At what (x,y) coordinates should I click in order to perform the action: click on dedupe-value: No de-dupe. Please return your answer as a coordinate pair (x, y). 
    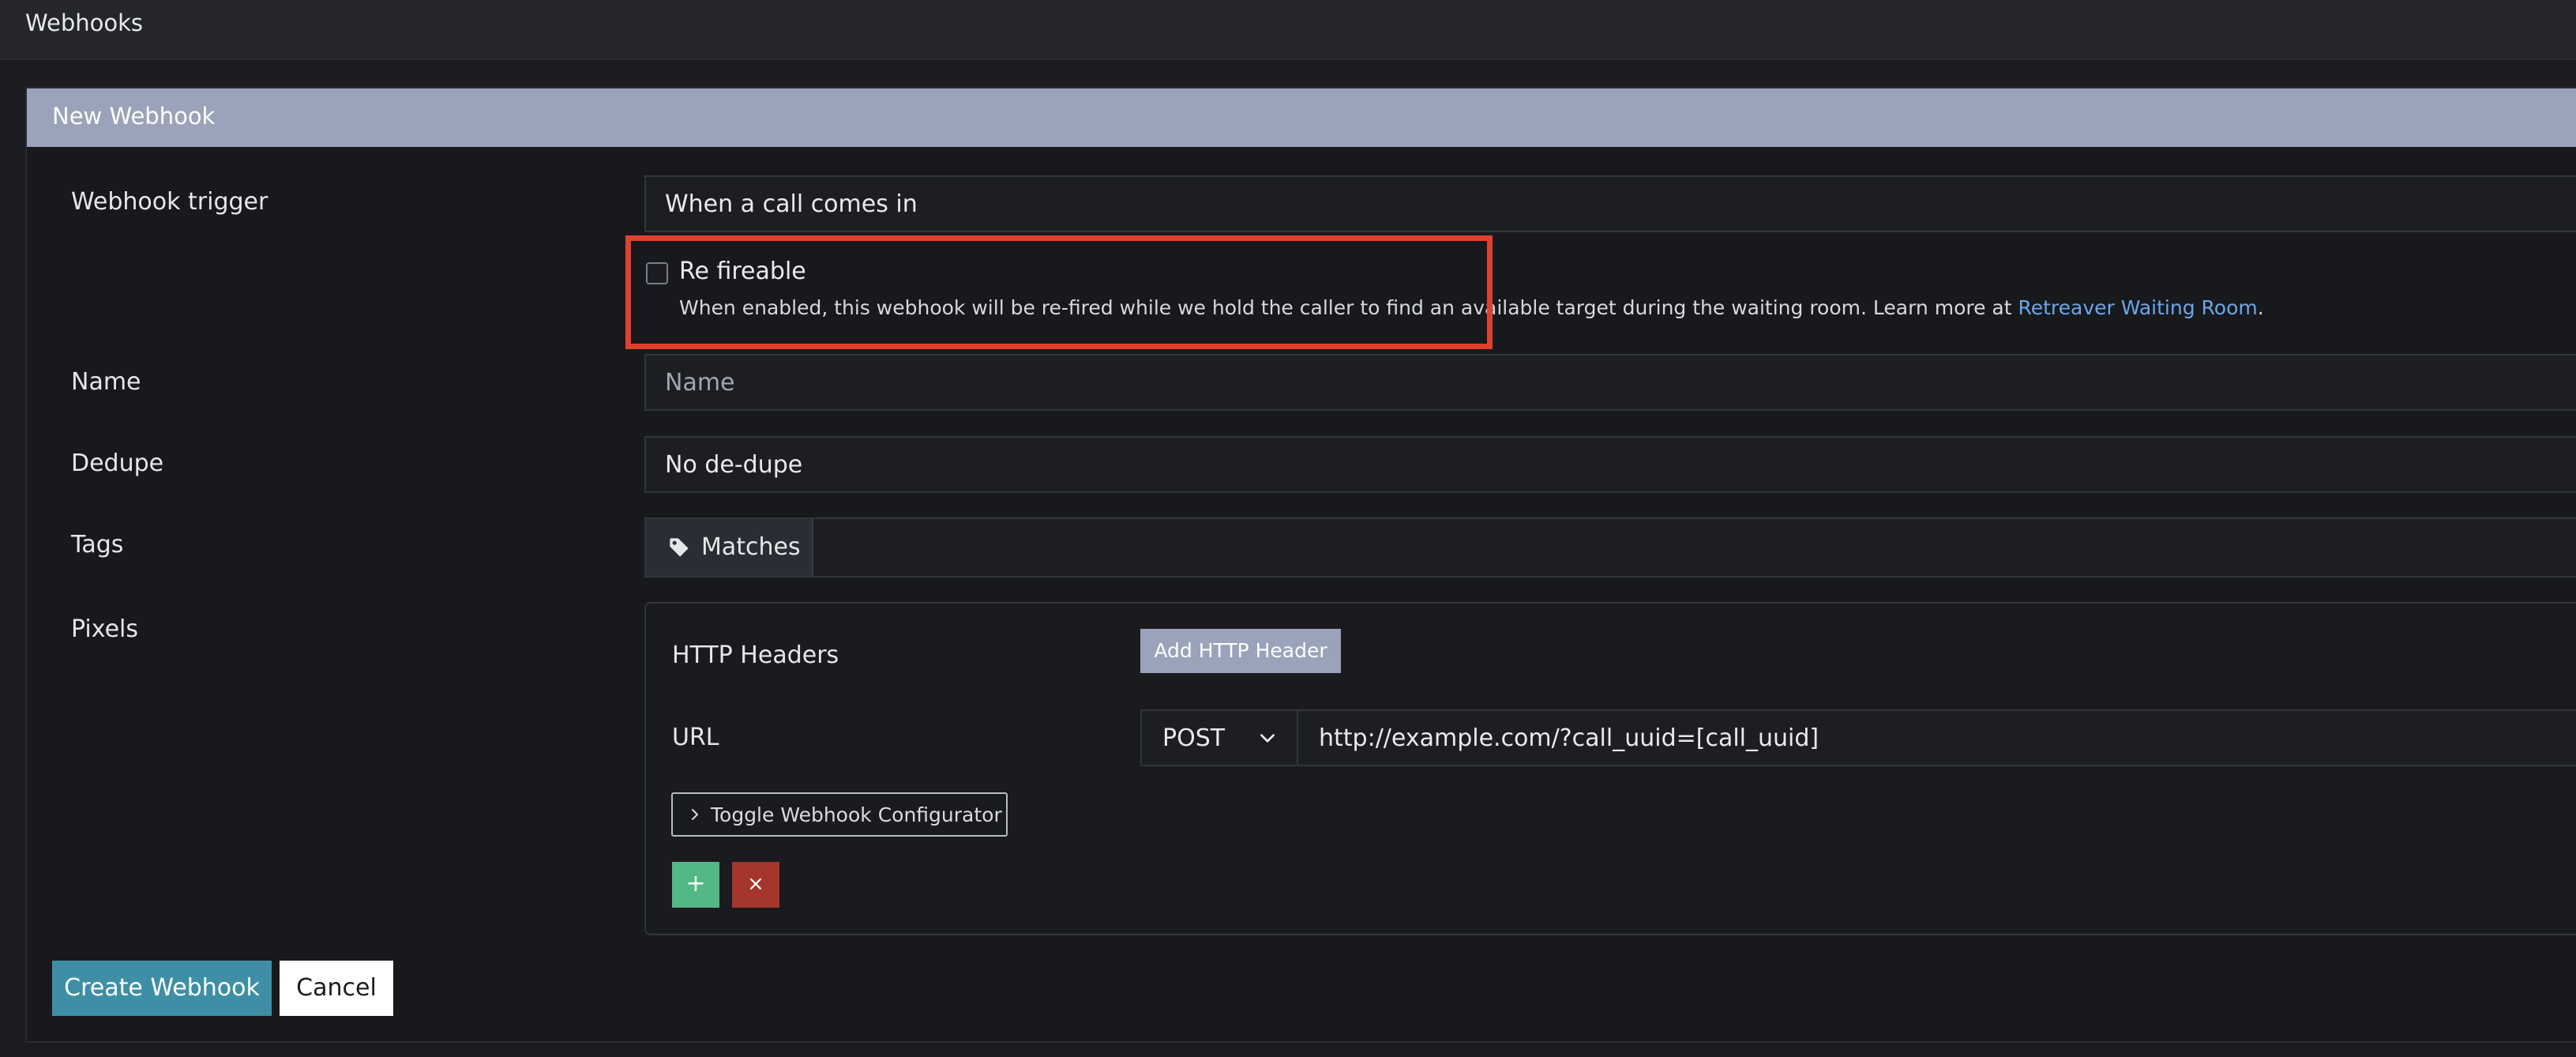
    Looking at the image, I should click on (734, 465).